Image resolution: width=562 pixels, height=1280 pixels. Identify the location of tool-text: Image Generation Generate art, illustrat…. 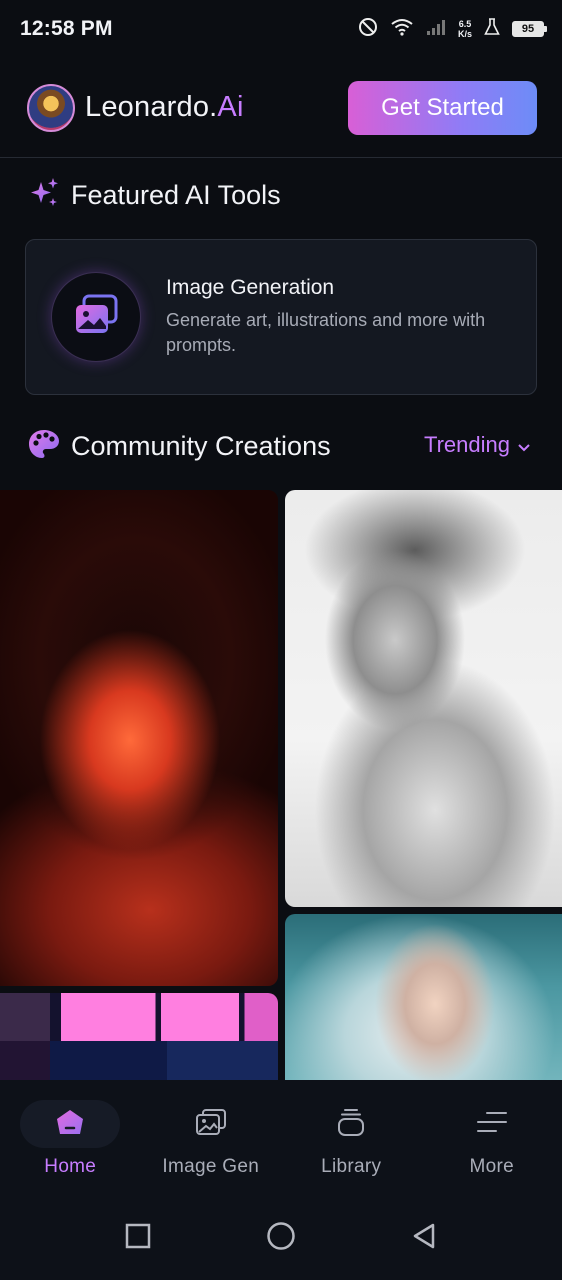
(331, 317).